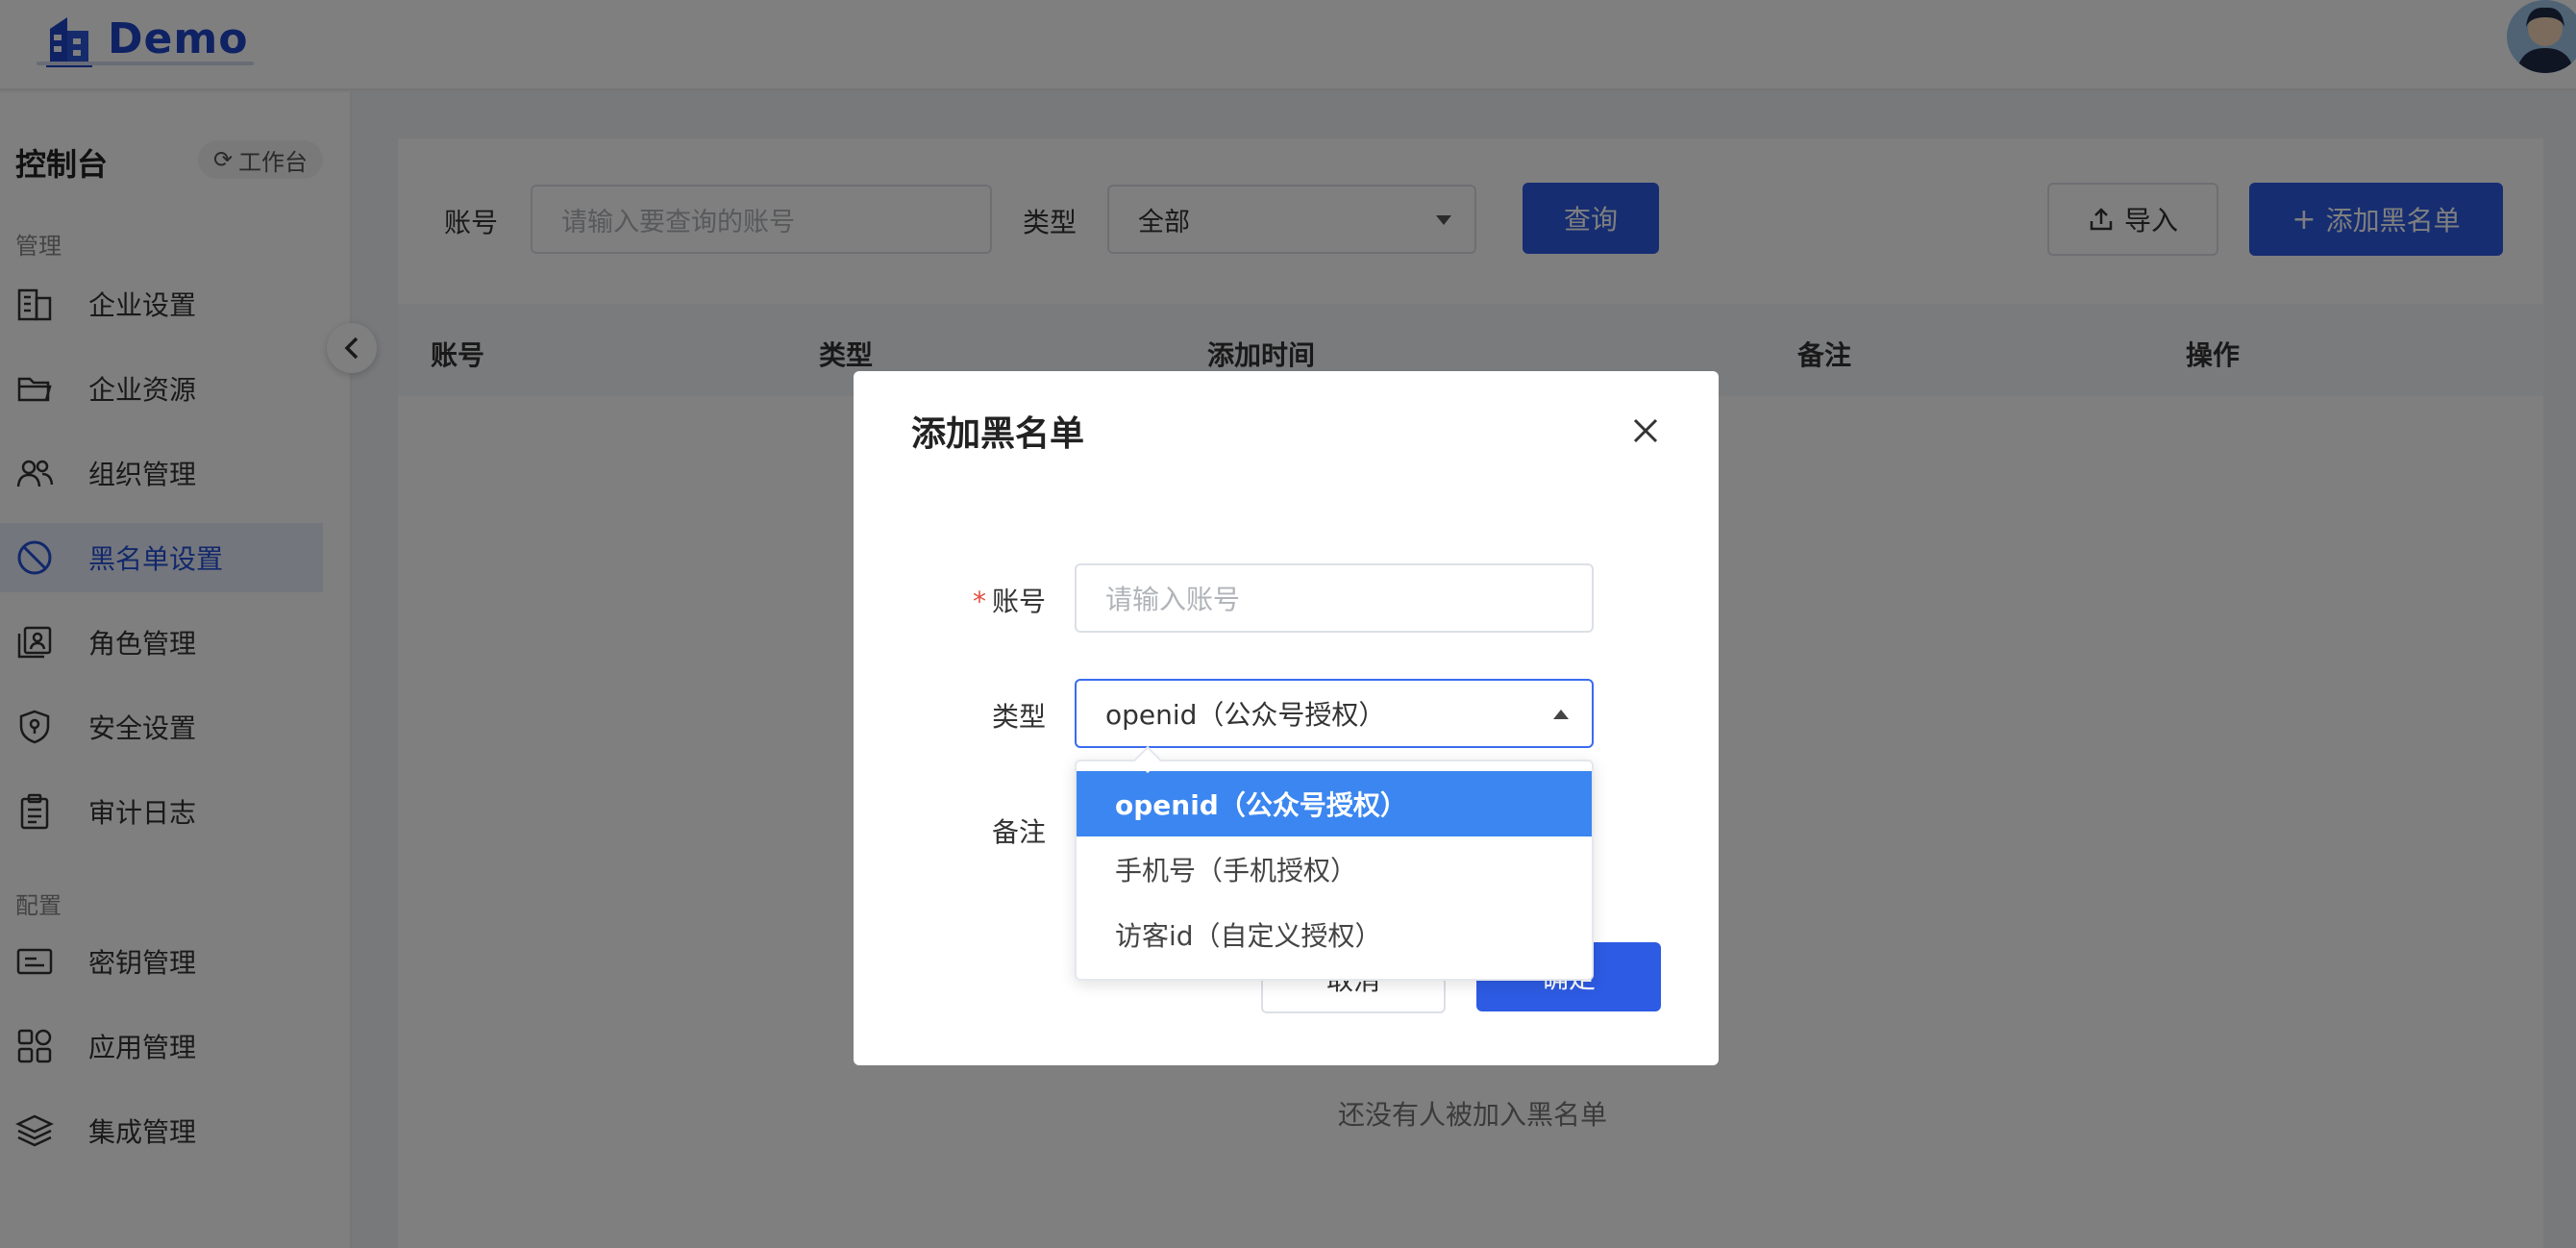 The image size is (2576, 1248). I want to click on close-icon, so click(1646, 430).